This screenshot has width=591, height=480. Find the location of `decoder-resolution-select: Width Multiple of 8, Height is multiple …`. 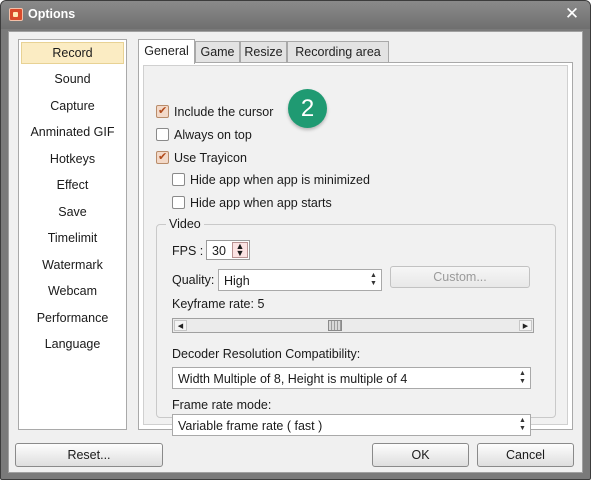

decoder-resolution-select: Width Multiple of 8, Height is multiple … is located at coordinates (351, 378).